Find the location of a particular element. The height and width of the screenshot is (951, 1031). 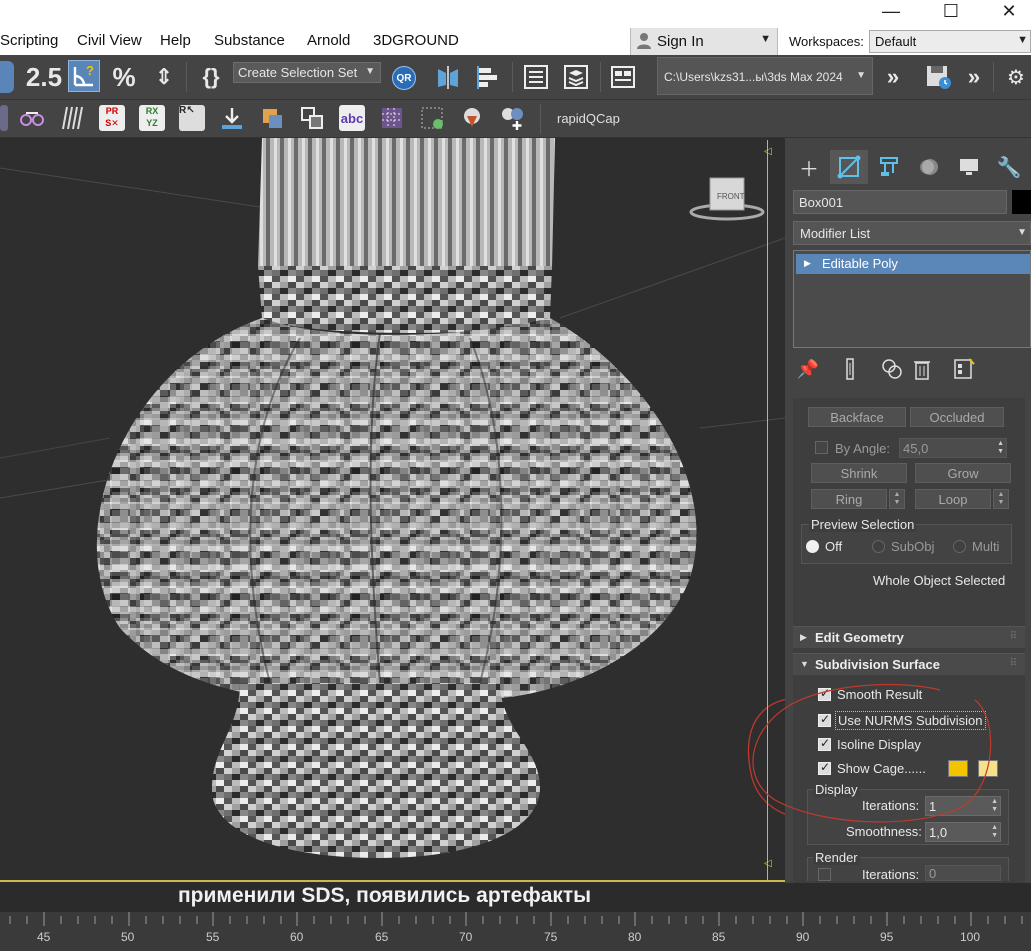

material-tool-icon is located at coordinates (272, 118).